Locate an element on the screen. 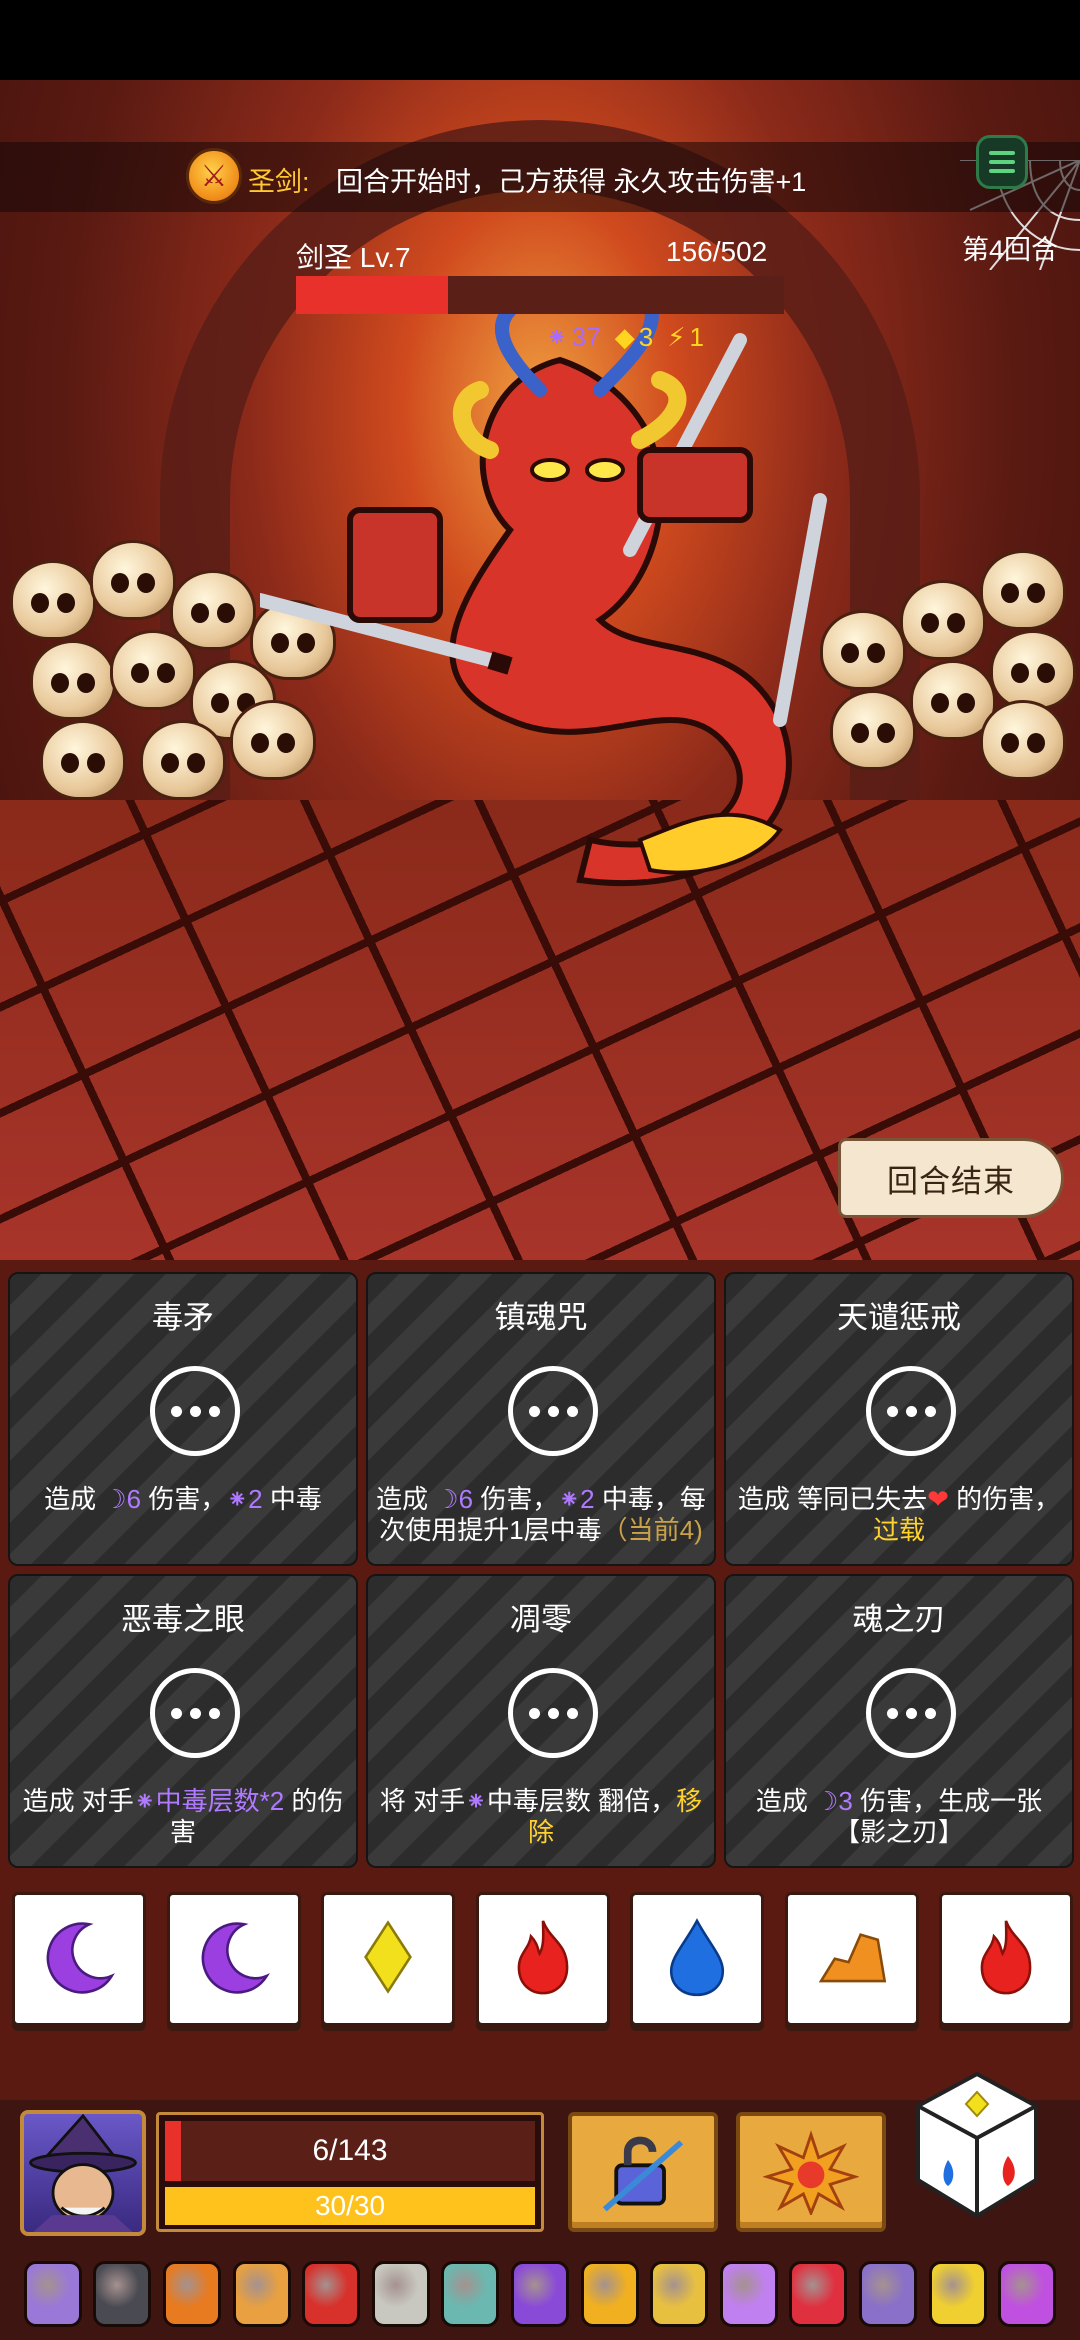  fire-icon is located at coordinates (1006, 1959).